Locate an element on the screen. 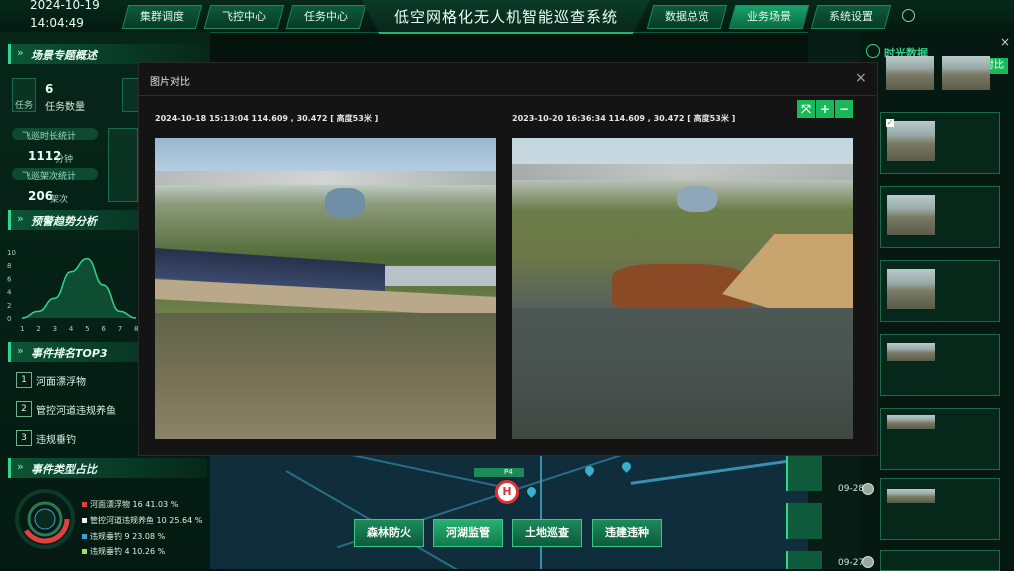 The image size is (1014, 571). legend-label: 管控河道违规养鱼 10 25.64 % is located at coordinates (146, 520).